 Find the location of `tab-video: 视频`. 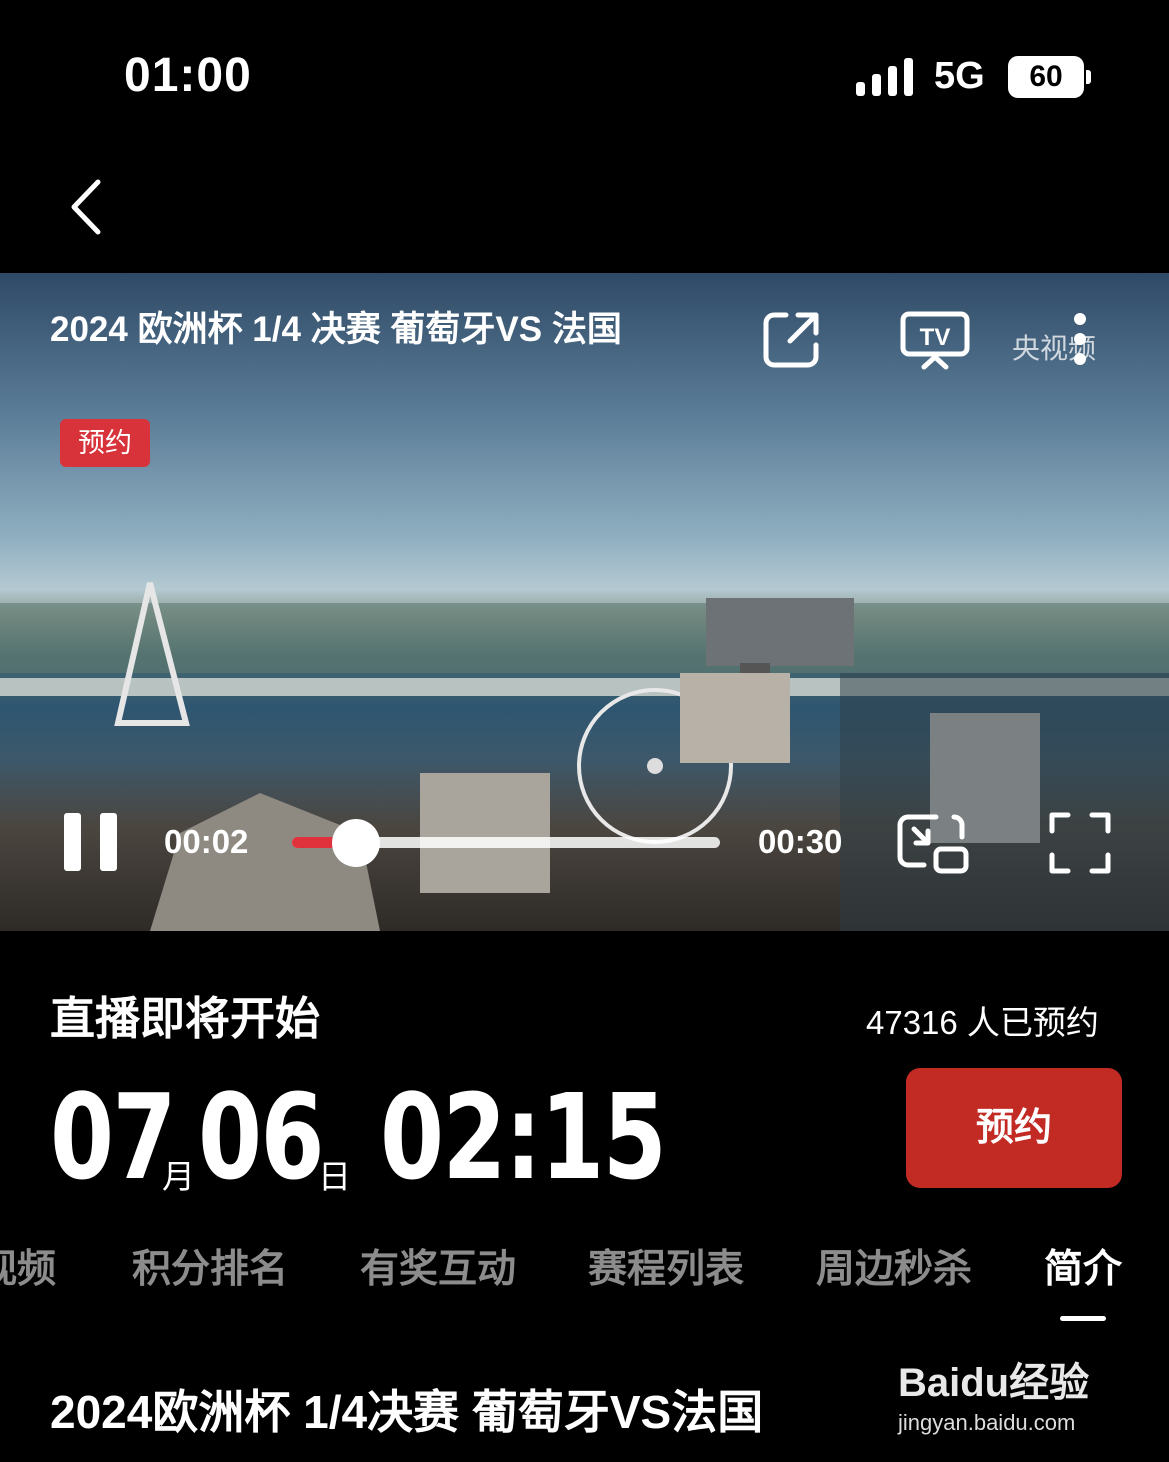

tab-video: 视频 is located at coordinates (28, 1266).